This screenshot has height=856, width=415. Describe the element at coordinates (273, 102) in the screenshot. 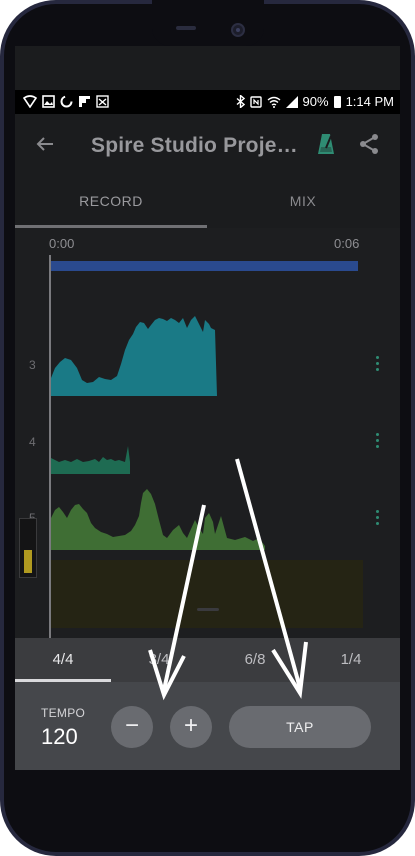

I see `wifi-icon` at that location.